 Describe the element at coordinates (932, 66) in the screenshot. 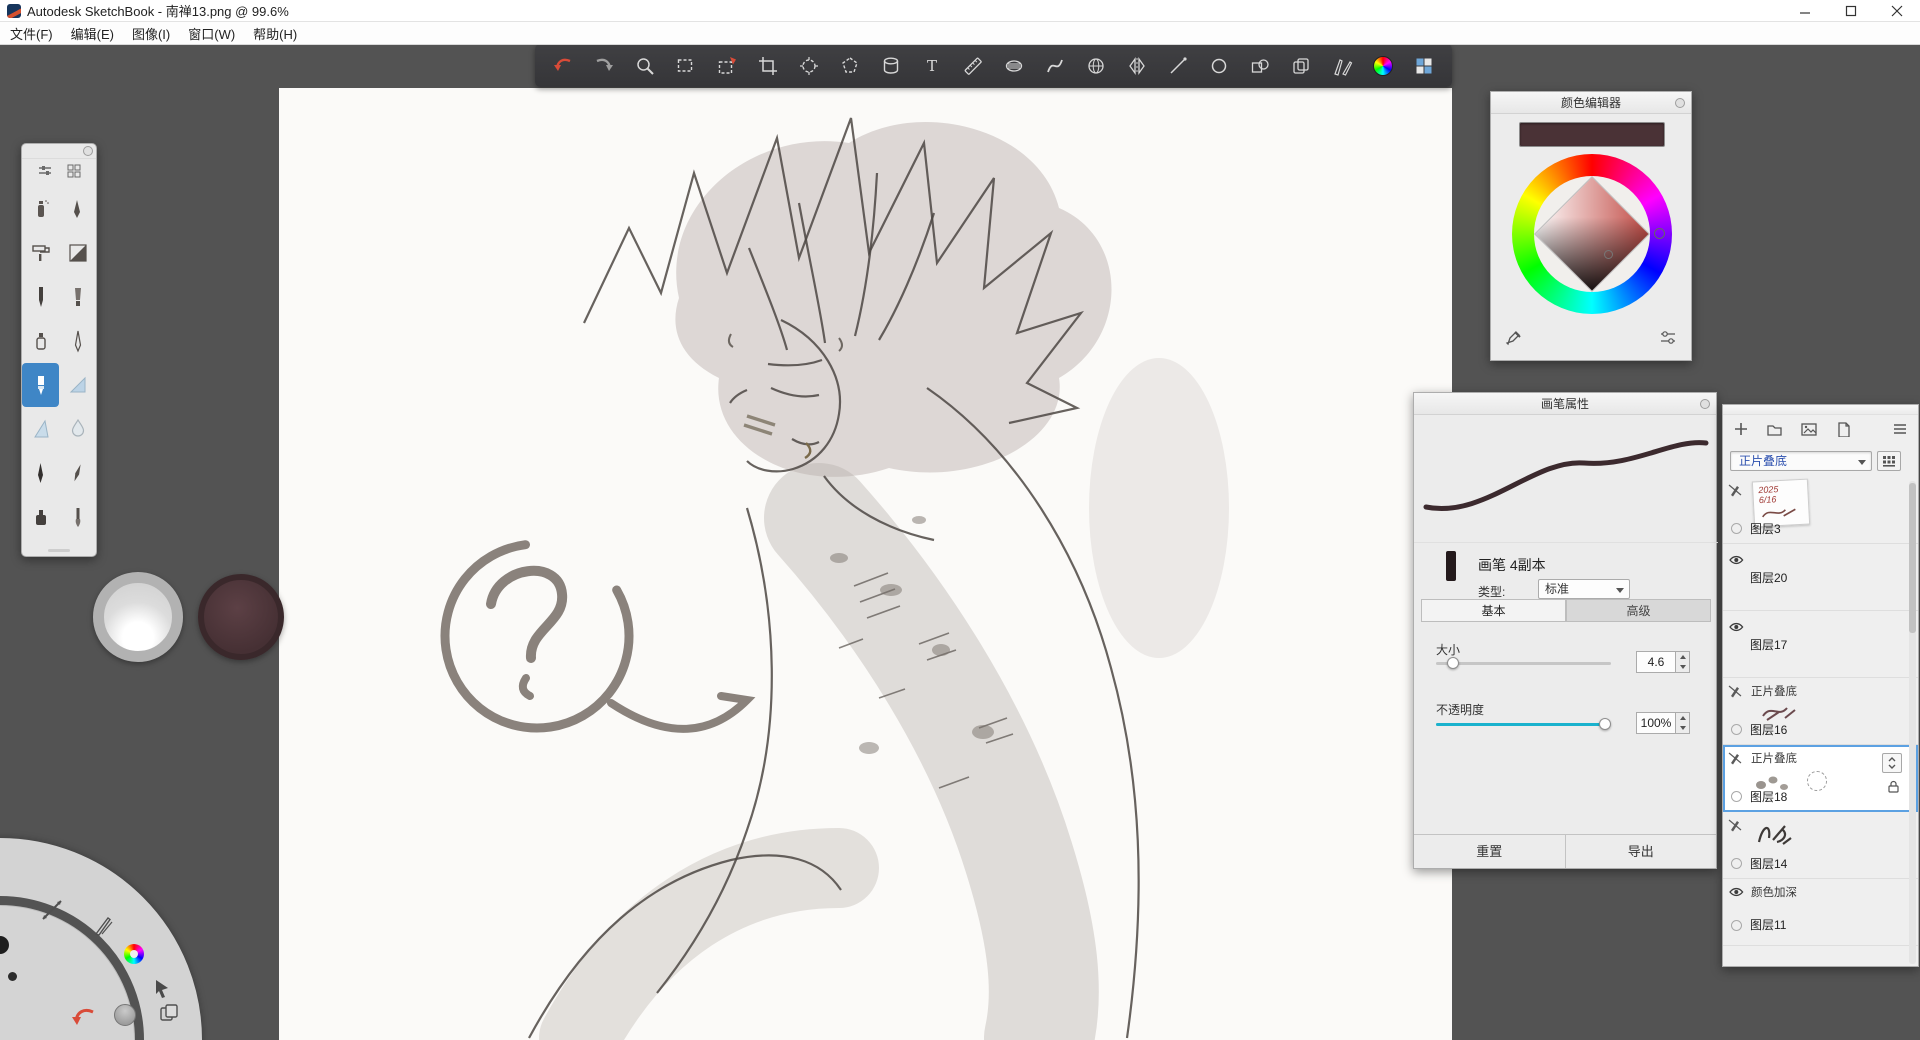

I see `text-tool-icon: T` at that location.